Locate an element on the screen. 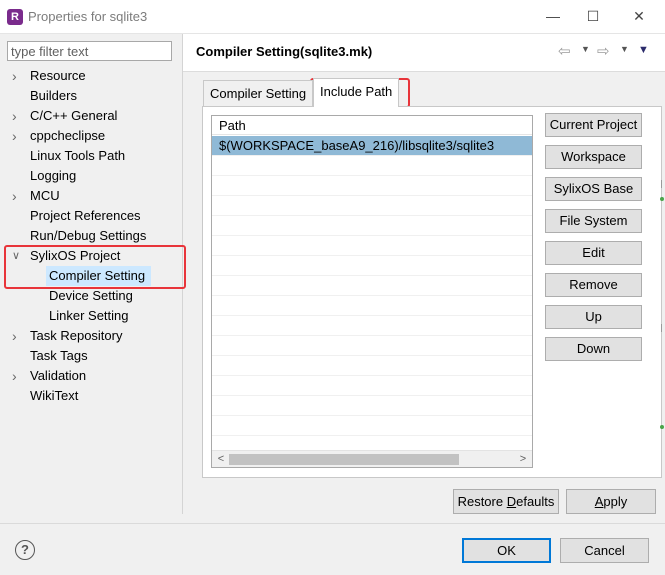 Image resolution: width=665 pixels, height=575 pixels. tree-item-label: MCU is located at coordinates (45, 195).